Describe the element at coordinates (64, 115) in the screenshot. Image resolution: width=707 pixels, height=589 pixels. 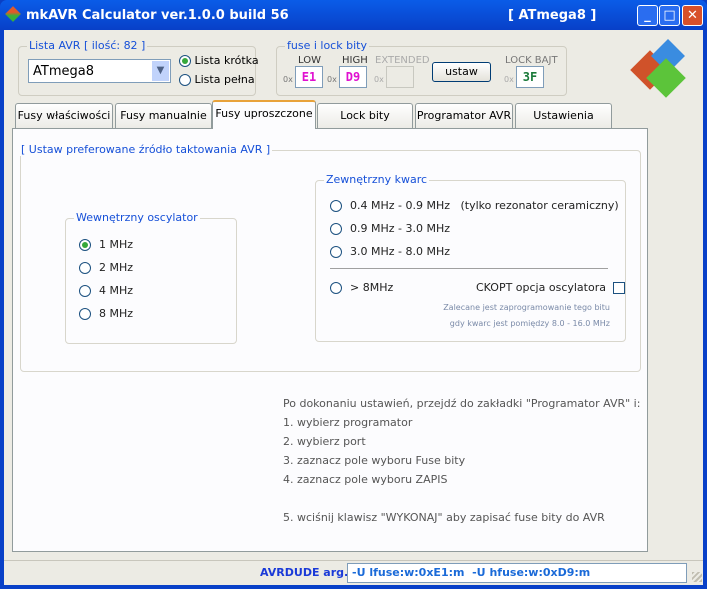
I see `tab-fusy-wlasciwosci: Fusy właściwości` at that location.